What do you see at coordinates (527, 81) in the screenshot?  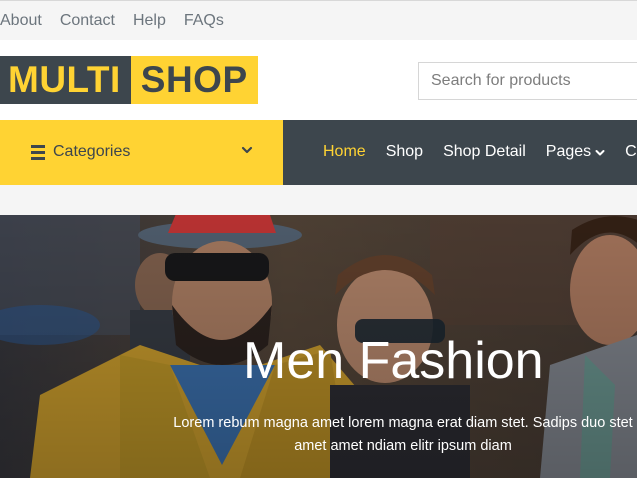 I see `search-input` at bounding box center [527, 81].